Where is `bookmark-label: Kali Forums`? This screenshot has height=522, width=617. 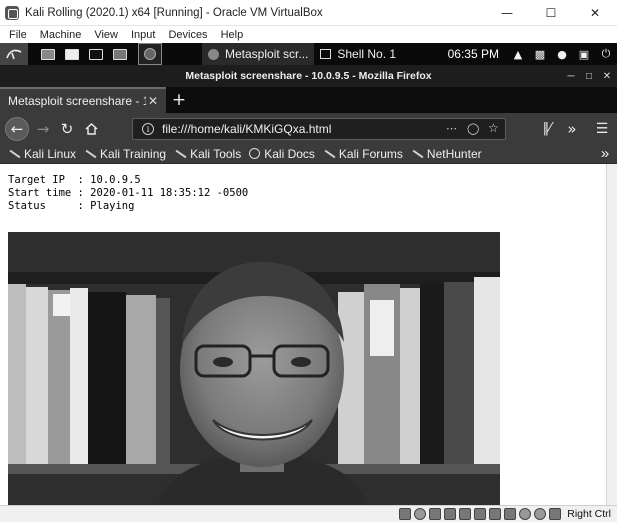 bookmark-label: Kali Forums is located at coordinates (370, 153).